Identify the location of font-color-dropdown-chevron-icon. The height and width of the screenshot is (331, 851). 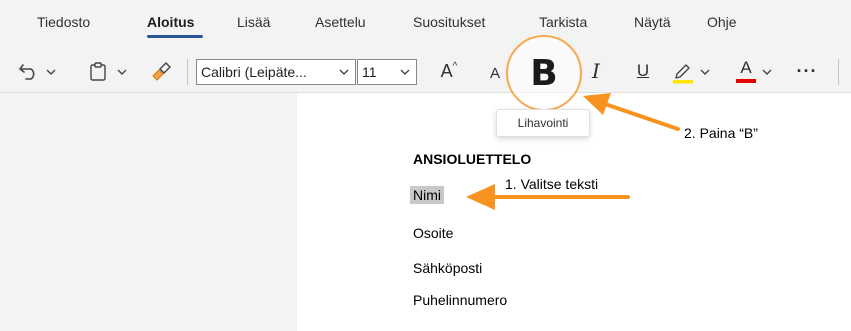
(767, 72).